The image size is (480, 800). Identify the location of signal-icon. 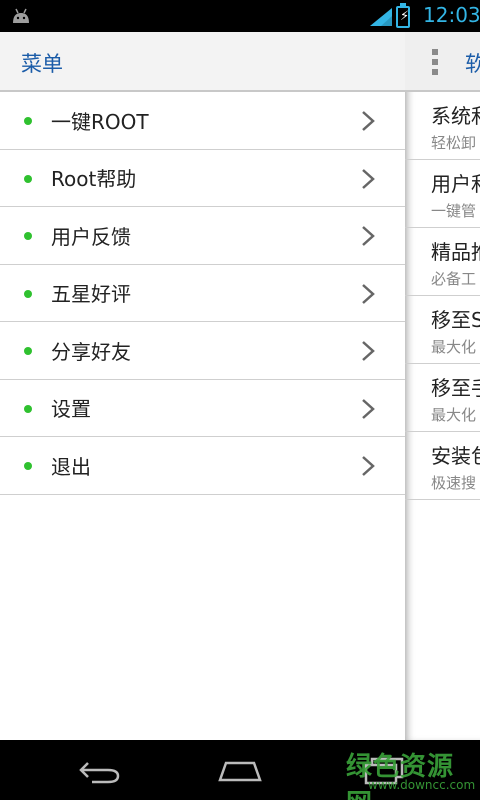
(381, 17).